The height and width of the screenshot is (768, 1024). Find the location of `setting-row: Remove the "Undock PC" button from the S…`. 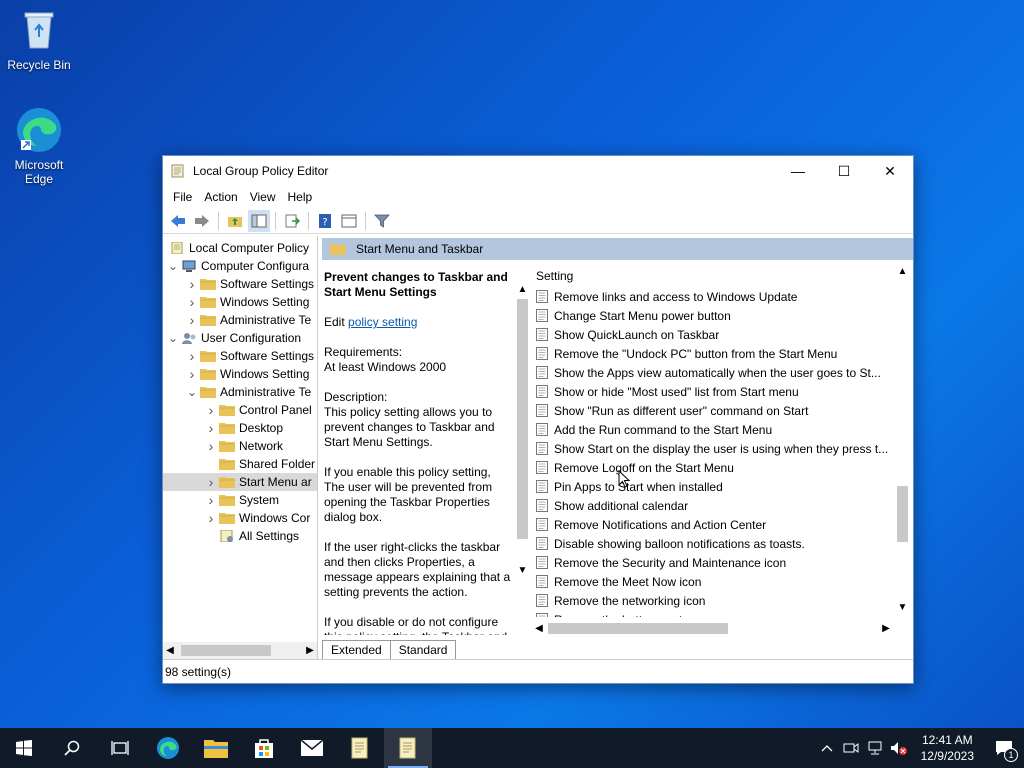

setting-row: Remove the "Undock PC" button from the S… is located at coordinates (713, 353).